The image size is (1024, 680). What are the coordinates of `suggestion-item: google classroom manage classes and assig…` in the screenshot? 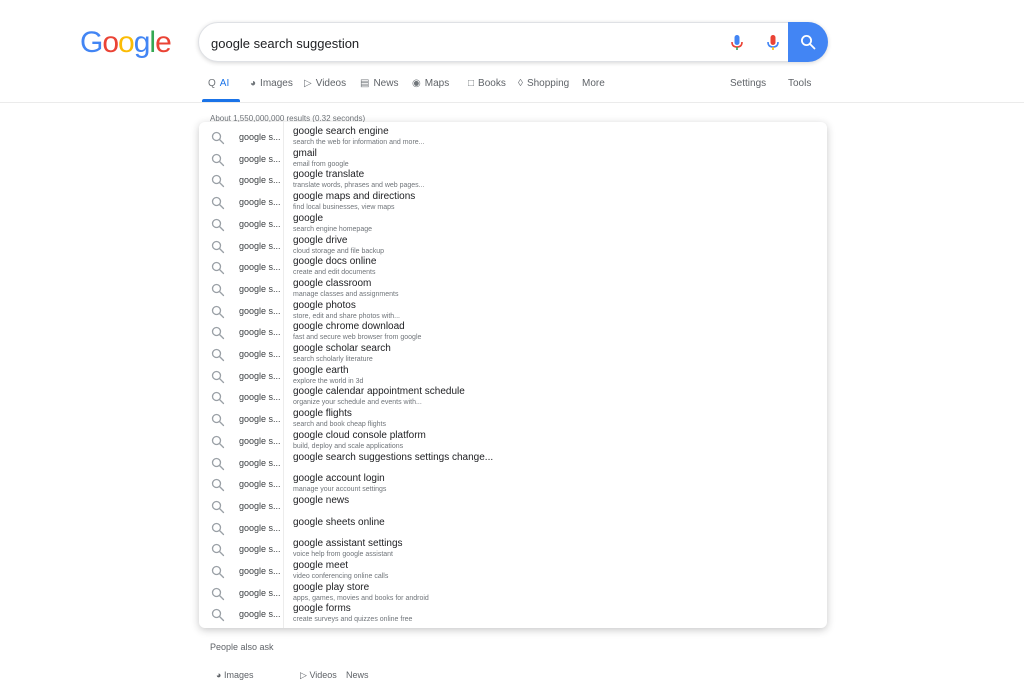 It's located at (345, 289).